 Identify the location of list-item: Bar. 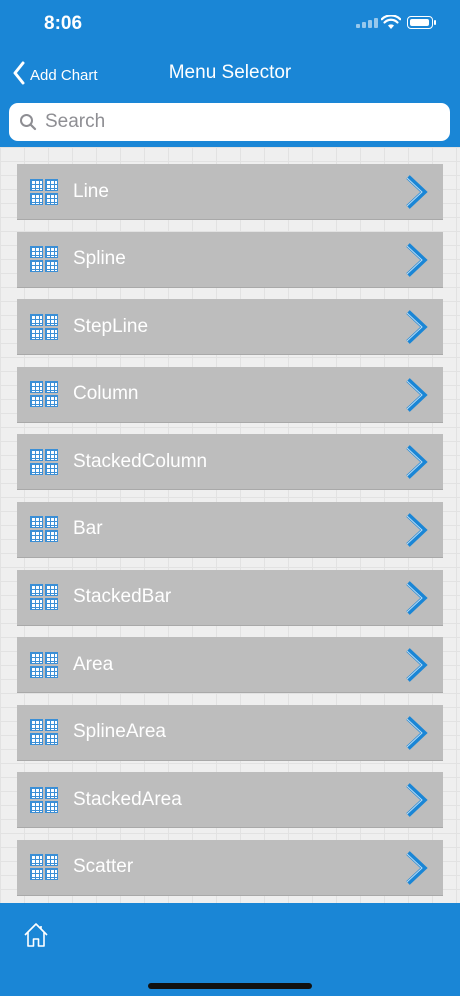
(230, 529).